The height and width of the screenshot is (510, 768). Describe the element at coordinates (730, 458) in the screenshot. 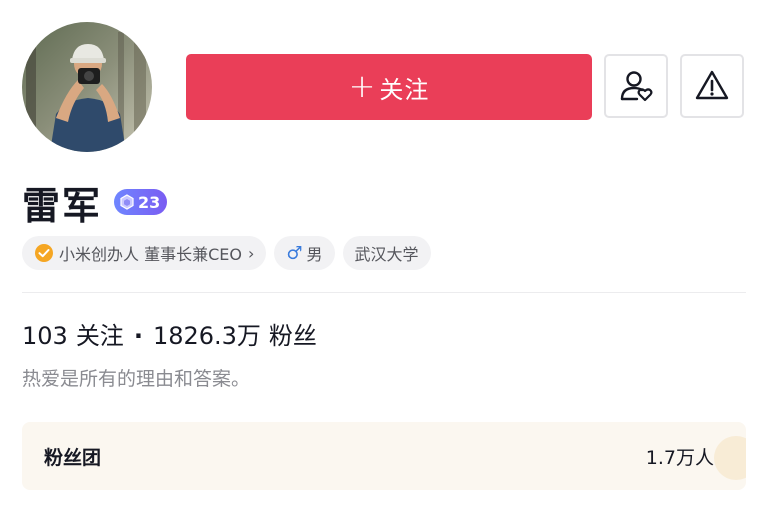

I see `fan-group-badge-icon` at that location.